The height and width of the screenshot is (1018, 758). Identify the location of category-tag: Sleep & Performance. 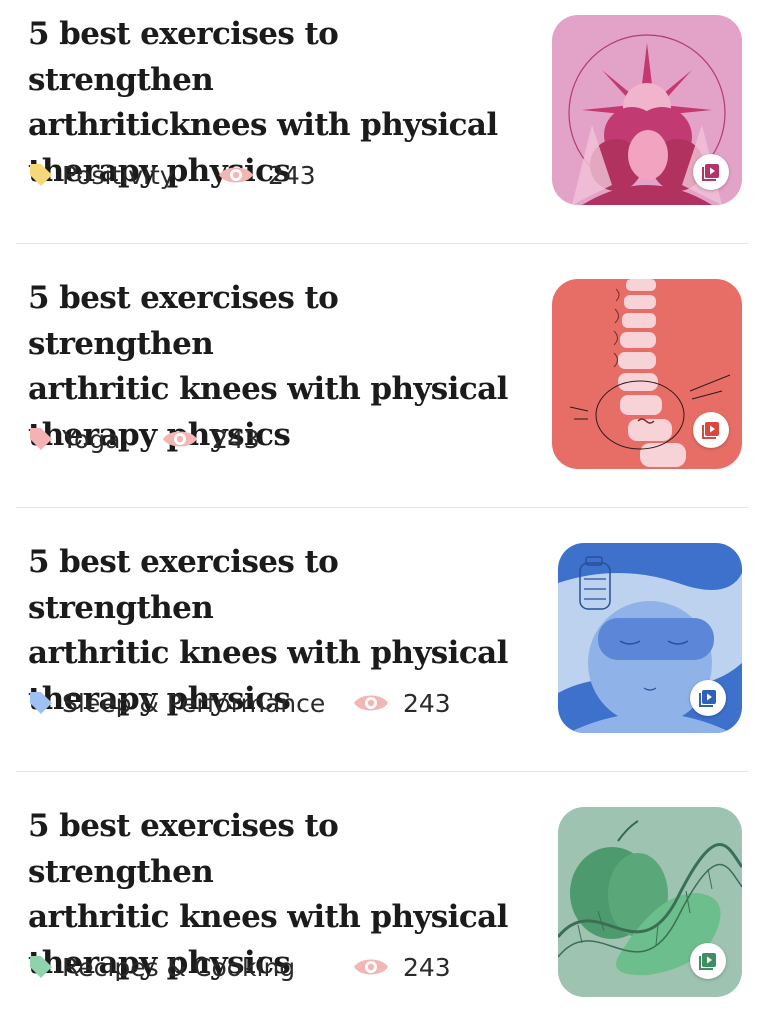
(190, 703).